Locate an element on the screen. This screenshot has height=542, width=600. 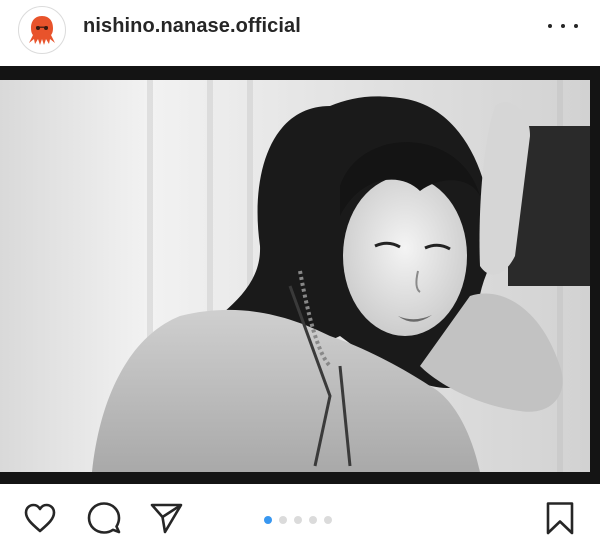
comment-icon is located at coordinates (104, 518).